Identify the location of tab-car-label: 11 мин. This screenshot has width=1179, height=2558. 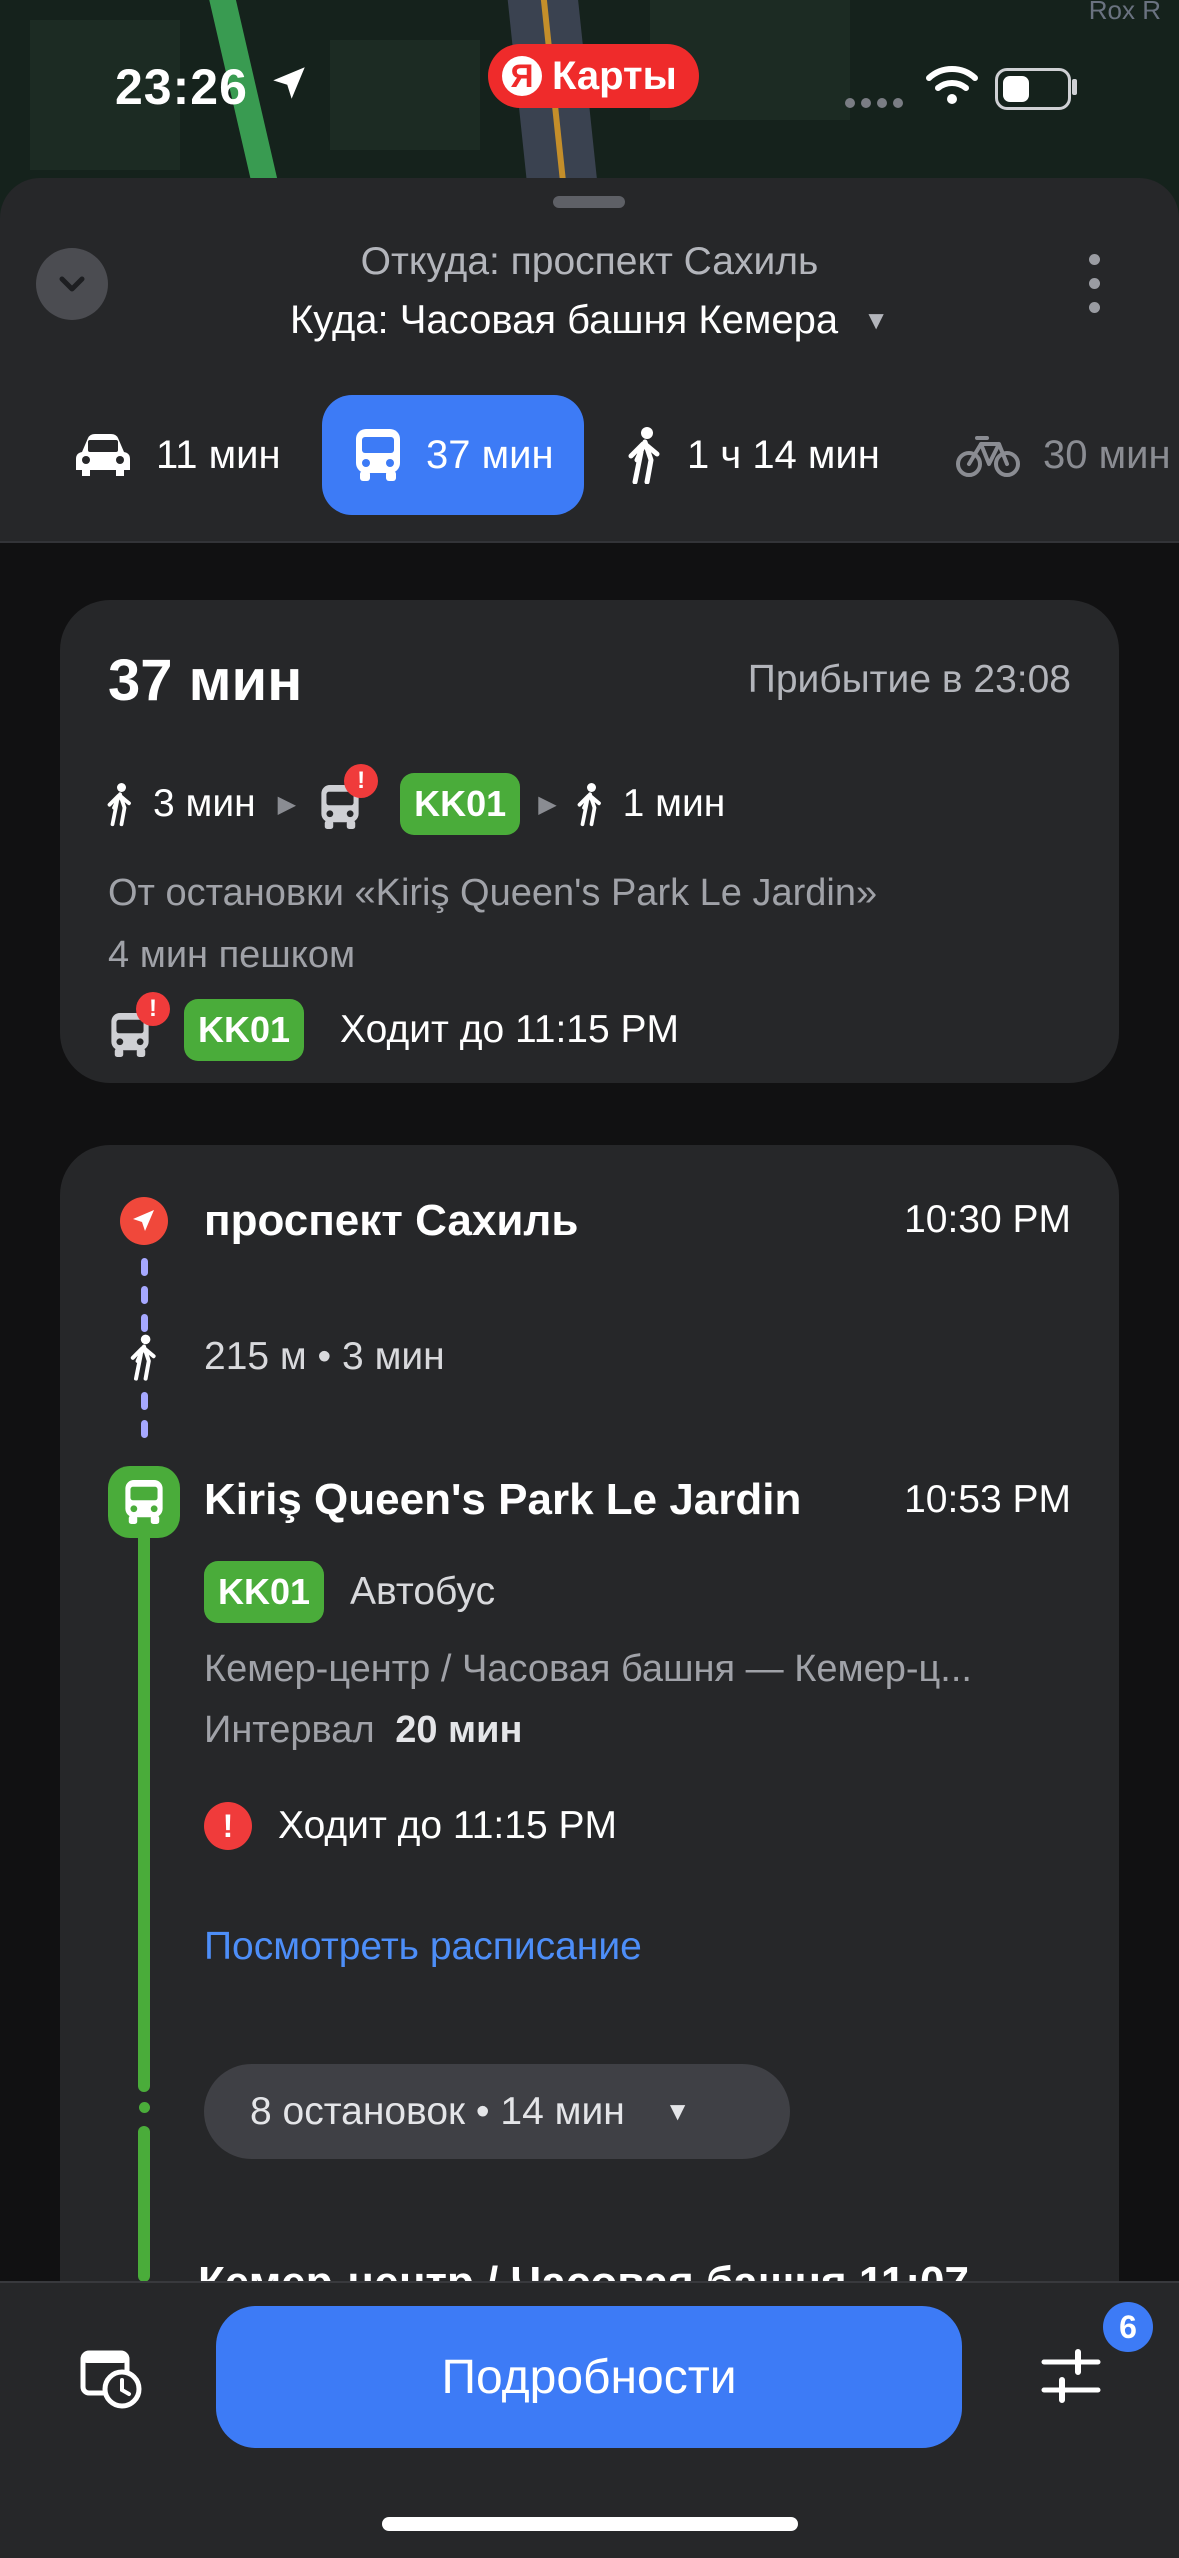
(218, 454).